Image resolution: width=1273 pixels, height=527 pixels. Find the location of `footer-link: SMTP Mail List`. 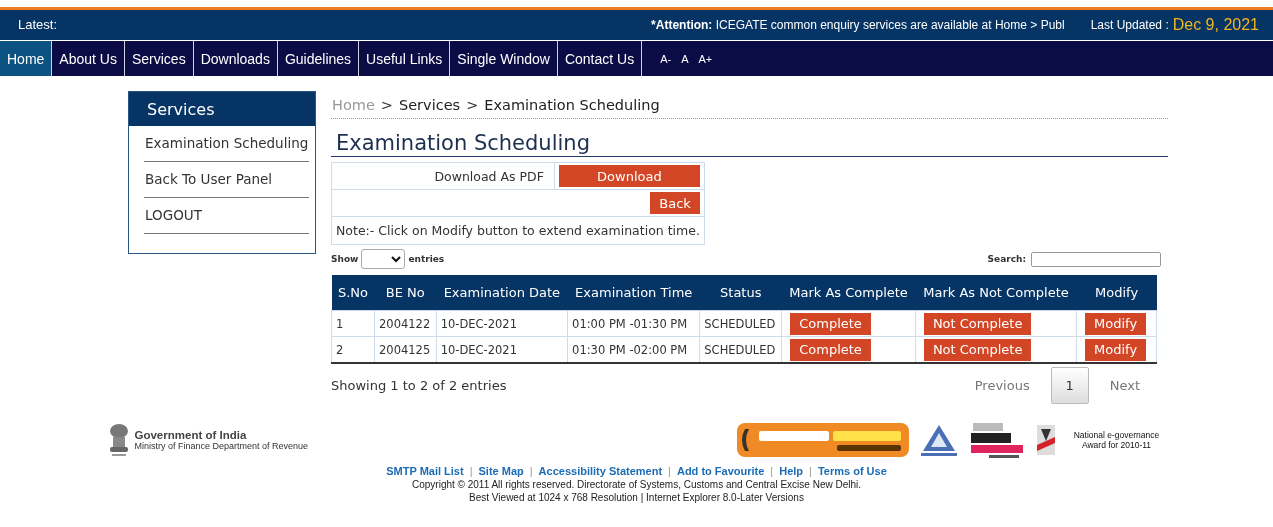

footer-link: SMTP Mail List is located at coordinates (425, 471).